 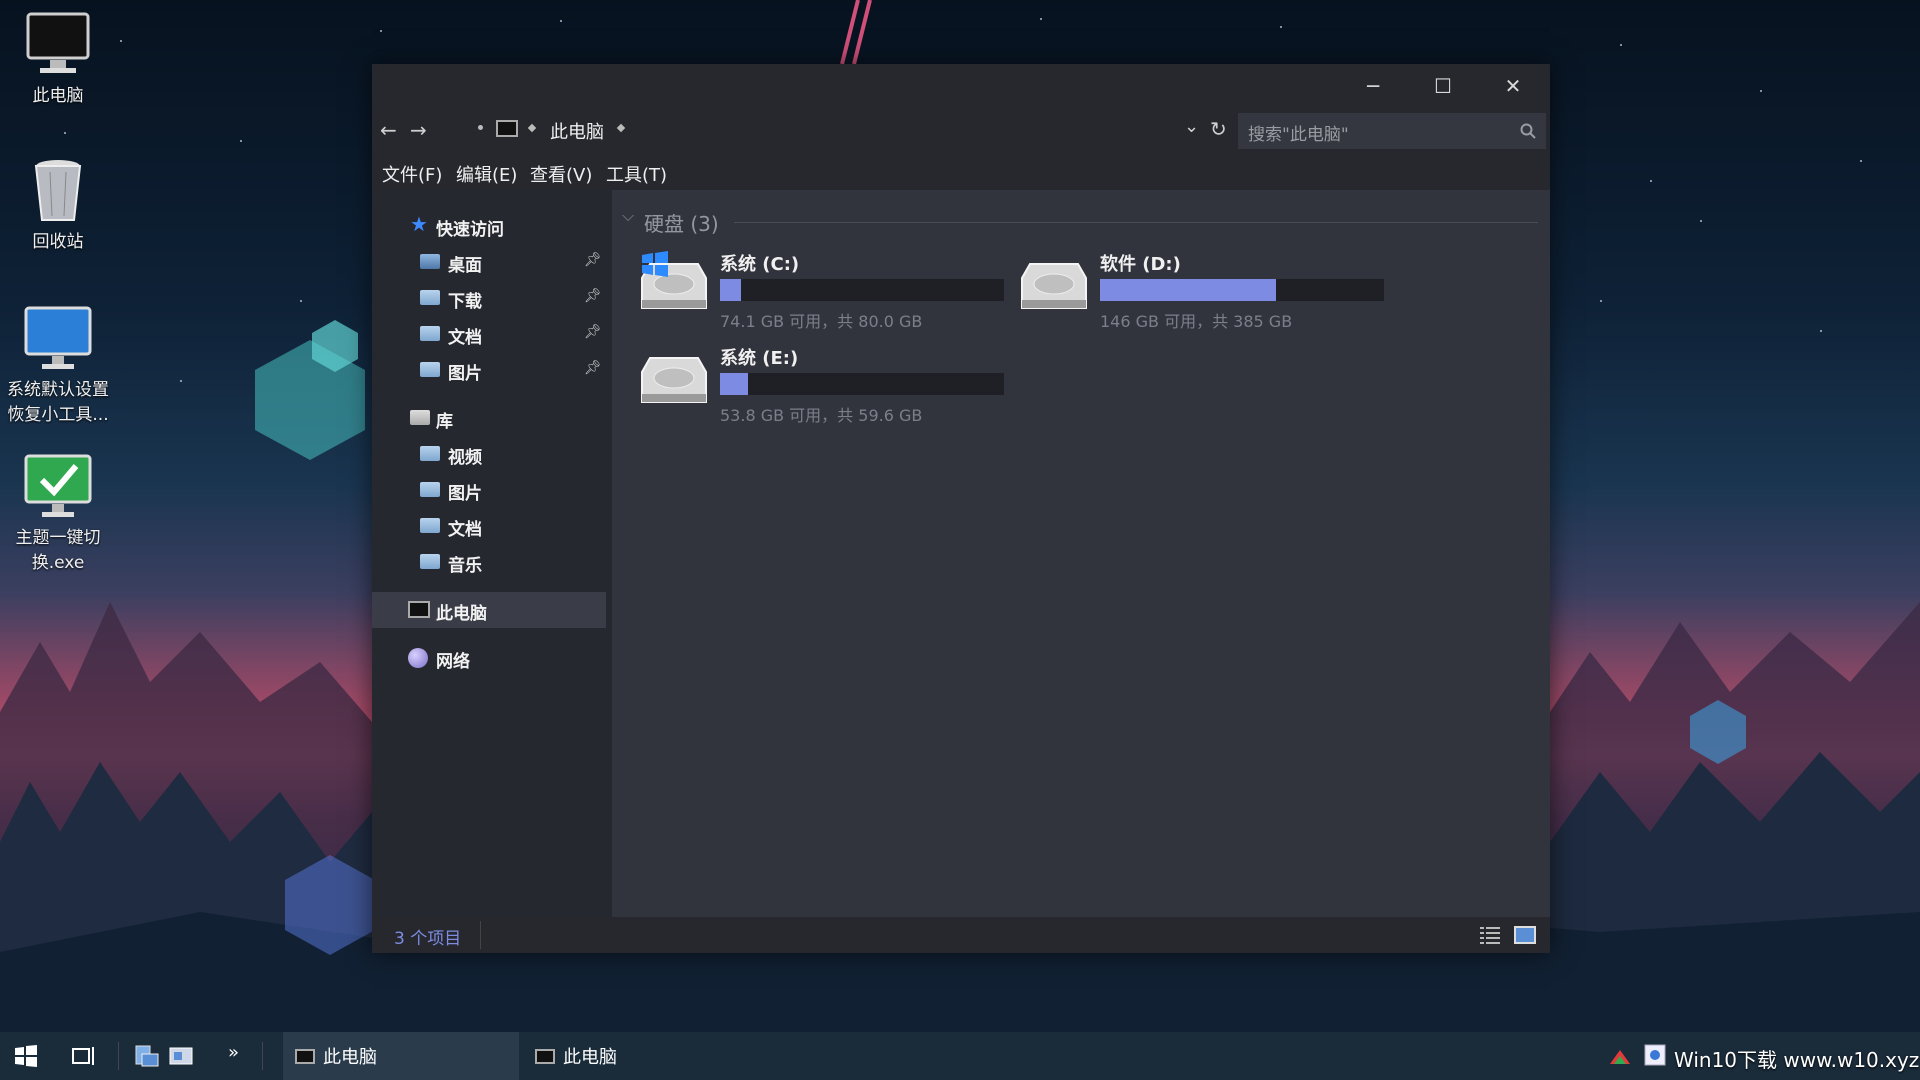 What do you see at coordinates (561, 174) in the screenshot?
I see `menu-view: 查看(V)` at bounding box center [561, 174].